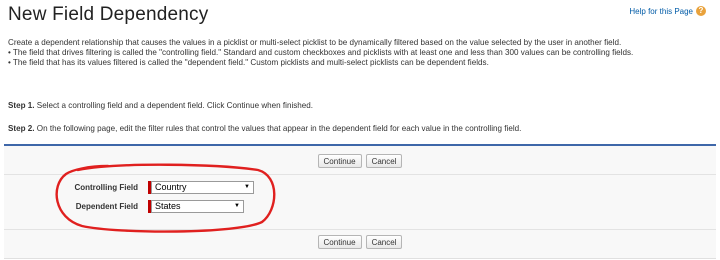 The image size is (720, 260). I want to click on step-2-label: Step 2., so click(21, 128).